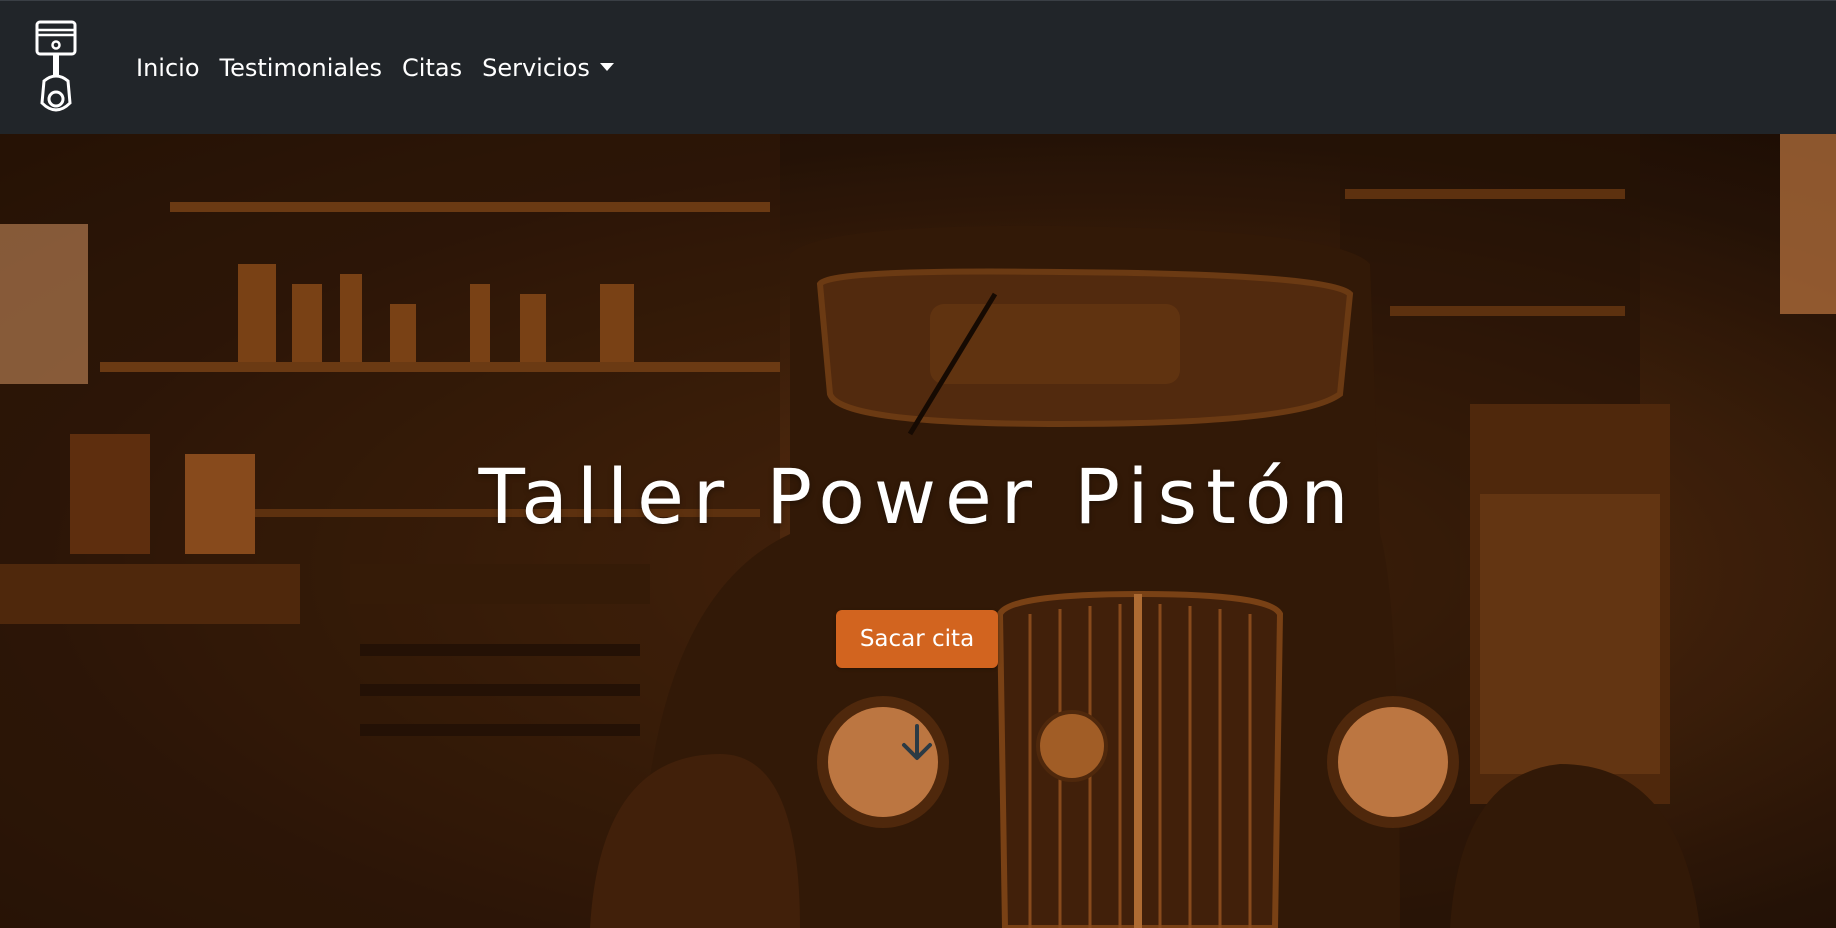 The height and width of the screenshot is (928, 1836). Describe the element at coordinates (385, 68) in the screenshot. I see `nav-links: Inicio Testimoniales Citas Servicios` at that location.